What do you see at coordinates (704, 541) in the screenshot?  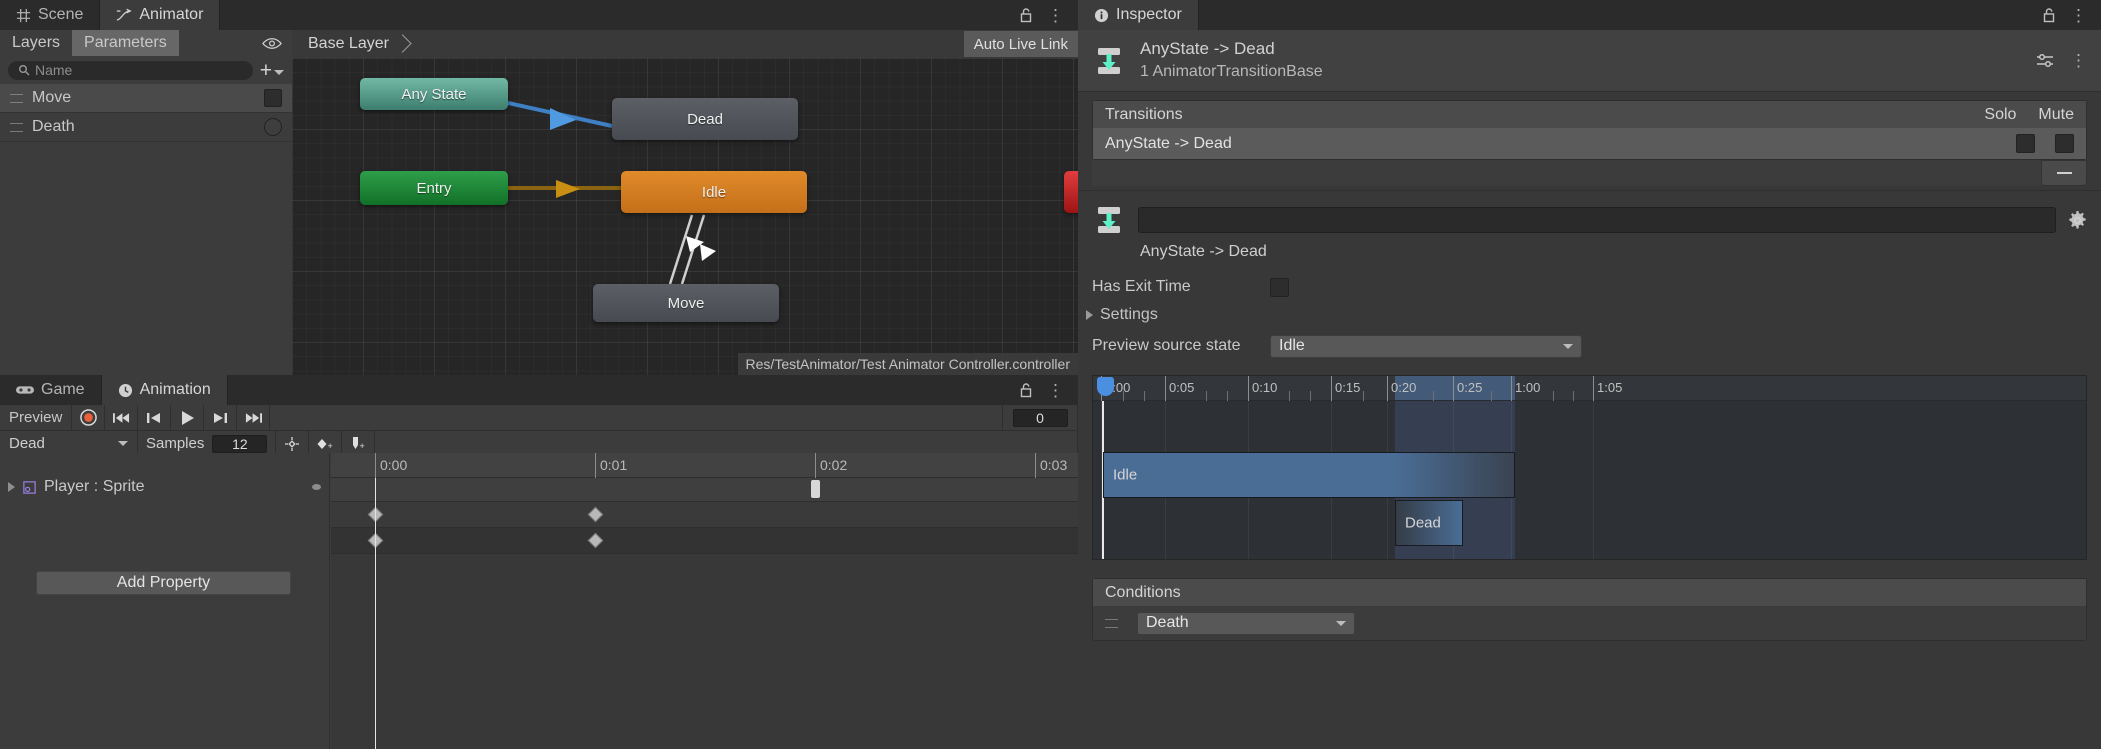 I see `keyframe-band-sprite` at bounding box center [704, 541].